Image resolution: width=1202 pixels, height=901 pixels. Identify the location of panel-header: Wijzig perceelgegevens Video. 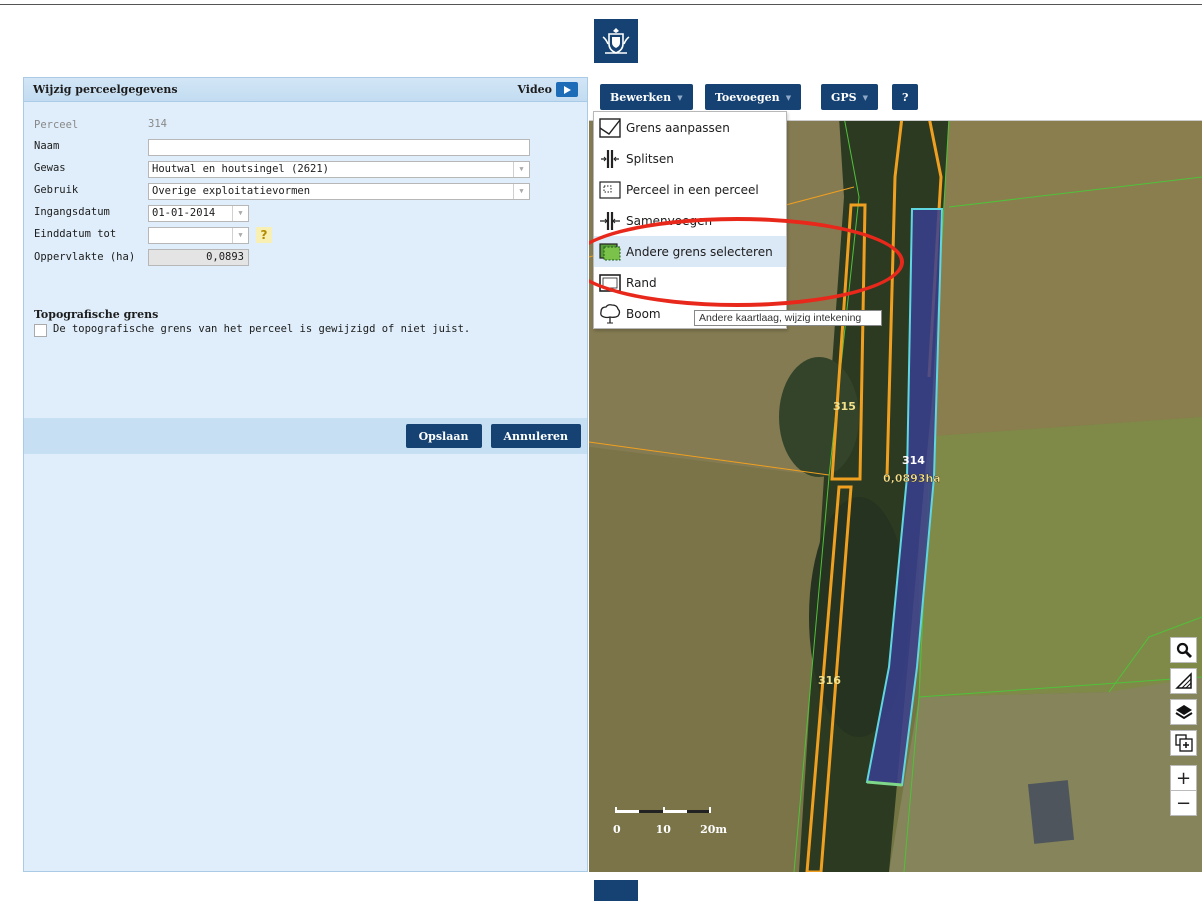
(305, 90).